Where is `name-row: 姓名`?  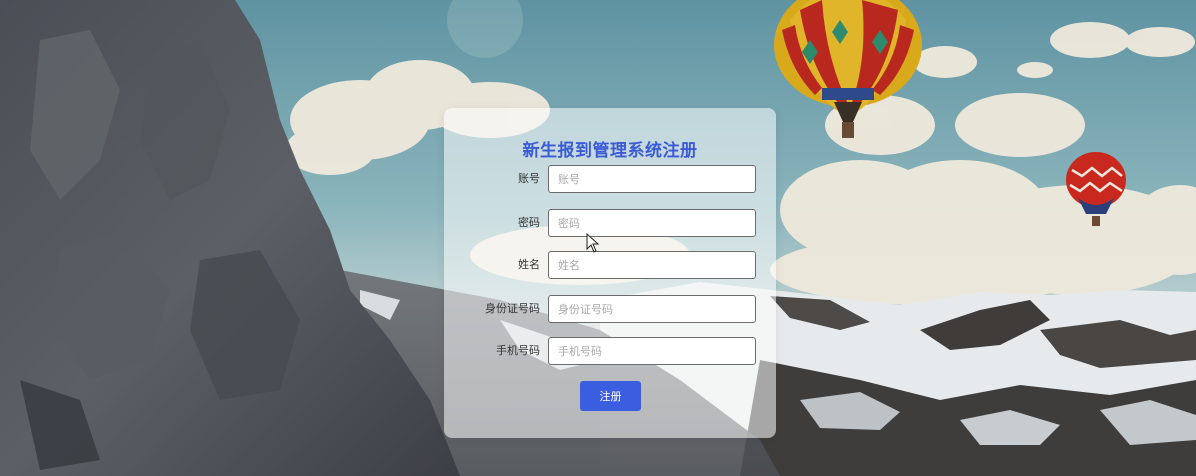
name-row: 姓名 is located at coordinates (610, 265).